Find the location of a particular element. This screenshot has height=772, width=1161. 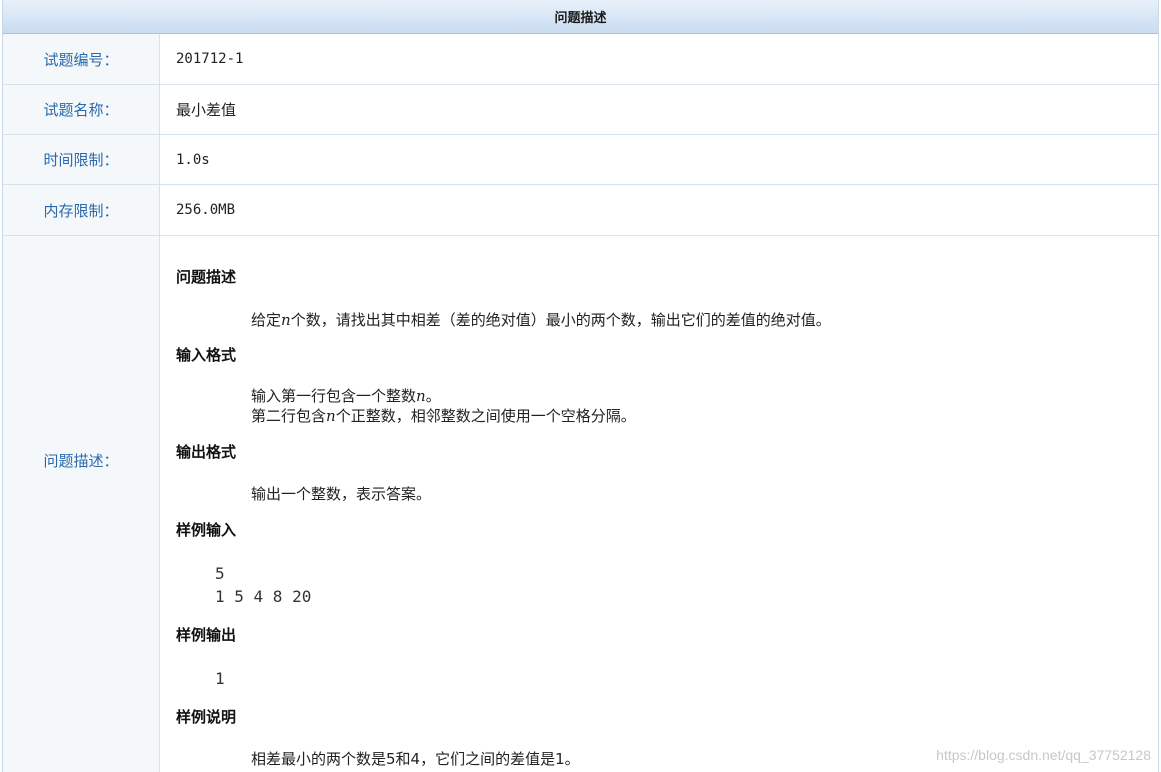

row-label: 试题名称： is located at coordinates (81, 109).